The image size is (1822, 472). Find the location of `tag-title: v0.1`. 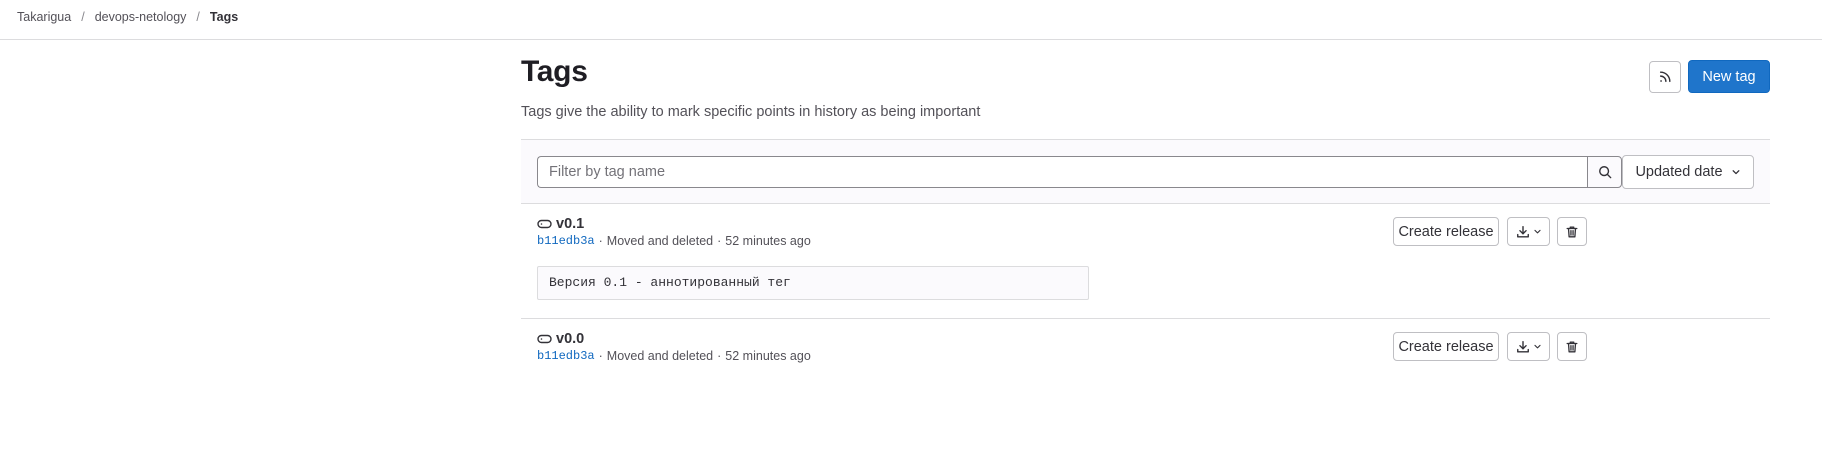

tag-title: v0.1 is located at coordinates (560, 224).